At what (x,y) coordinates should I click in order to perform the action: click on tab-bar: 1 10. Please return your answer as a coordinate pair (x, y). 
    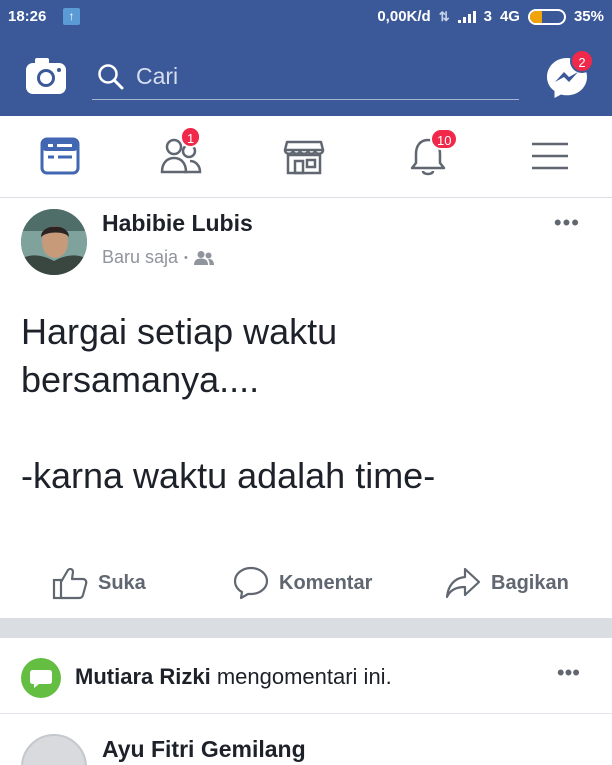
    Looking at the image, I should click on (306, 157).